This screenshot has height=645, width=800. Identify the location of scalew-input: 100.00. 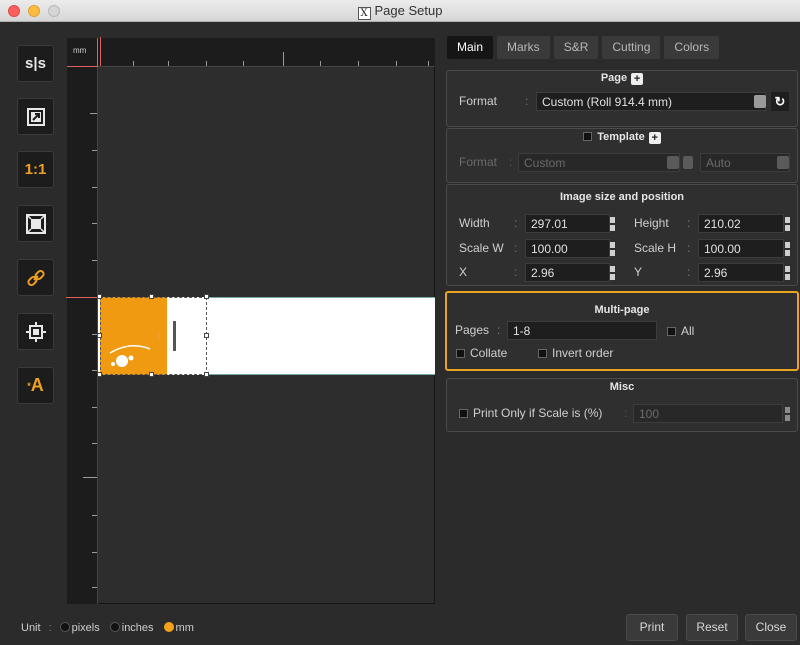
(567, 248).